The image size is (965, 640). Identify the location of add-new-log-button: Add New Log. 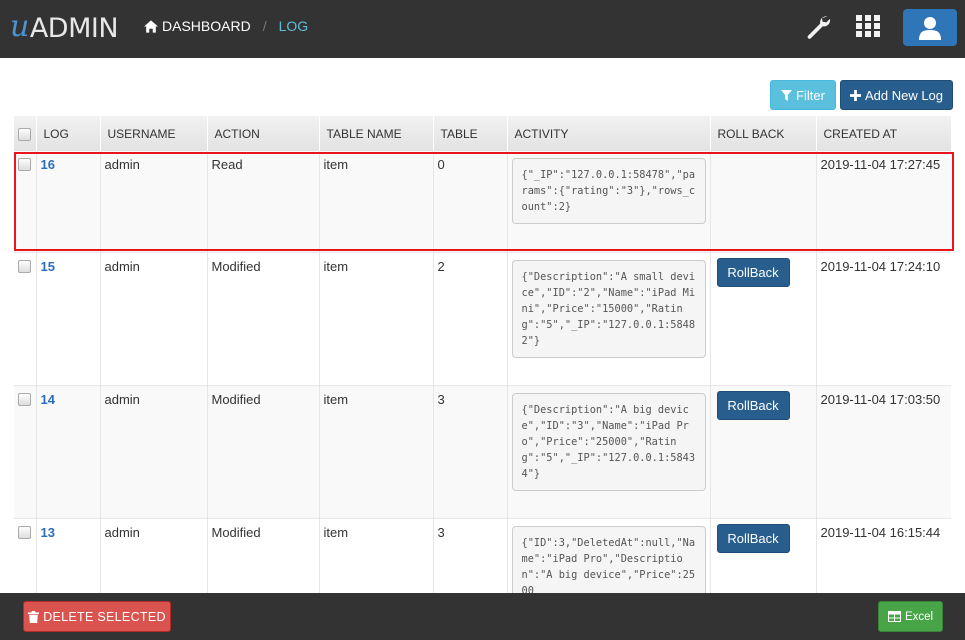
(896, 95).